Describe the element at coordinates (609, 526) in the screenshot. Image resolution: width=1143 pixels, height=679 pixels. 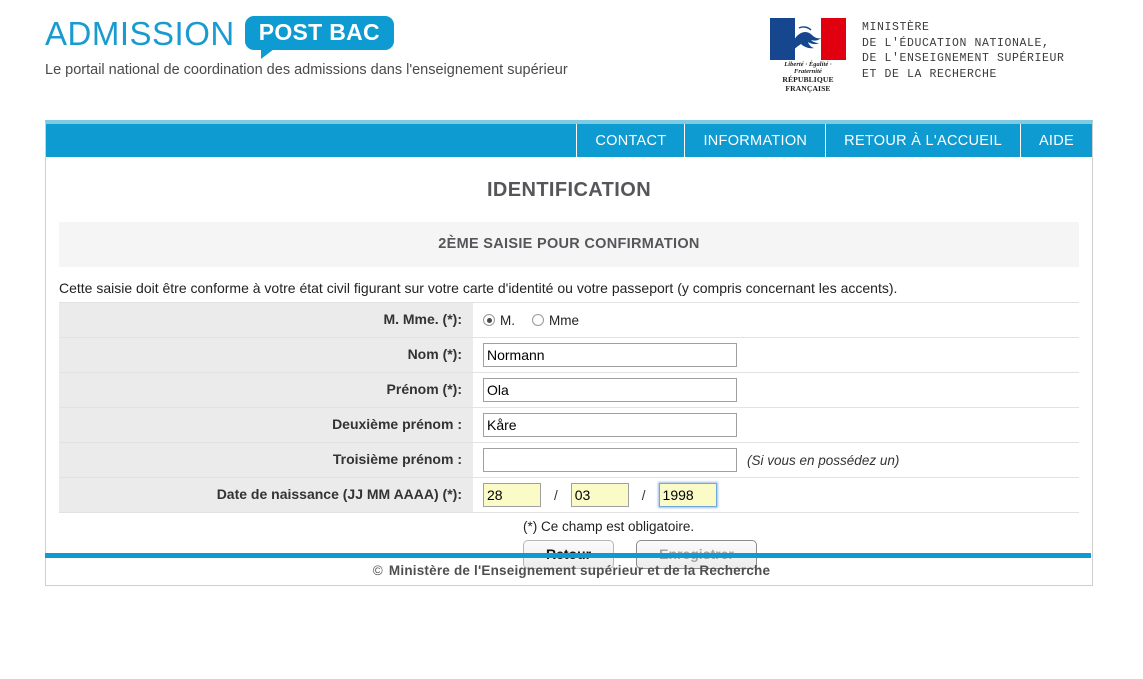
I see `required-field-note: (*) Ce champ est obligatoire.` at that location.